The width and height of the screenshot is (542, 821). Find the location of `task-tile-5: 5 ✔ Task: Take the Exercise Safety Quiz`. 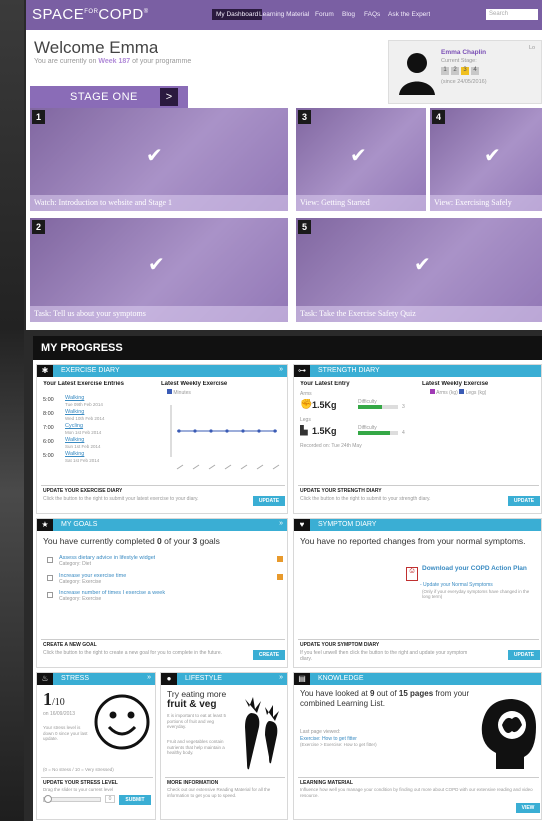

task-tile-5: 5 ✔ Task: Take the Exercise Safety Quiz is located at coordinates (419, 270).